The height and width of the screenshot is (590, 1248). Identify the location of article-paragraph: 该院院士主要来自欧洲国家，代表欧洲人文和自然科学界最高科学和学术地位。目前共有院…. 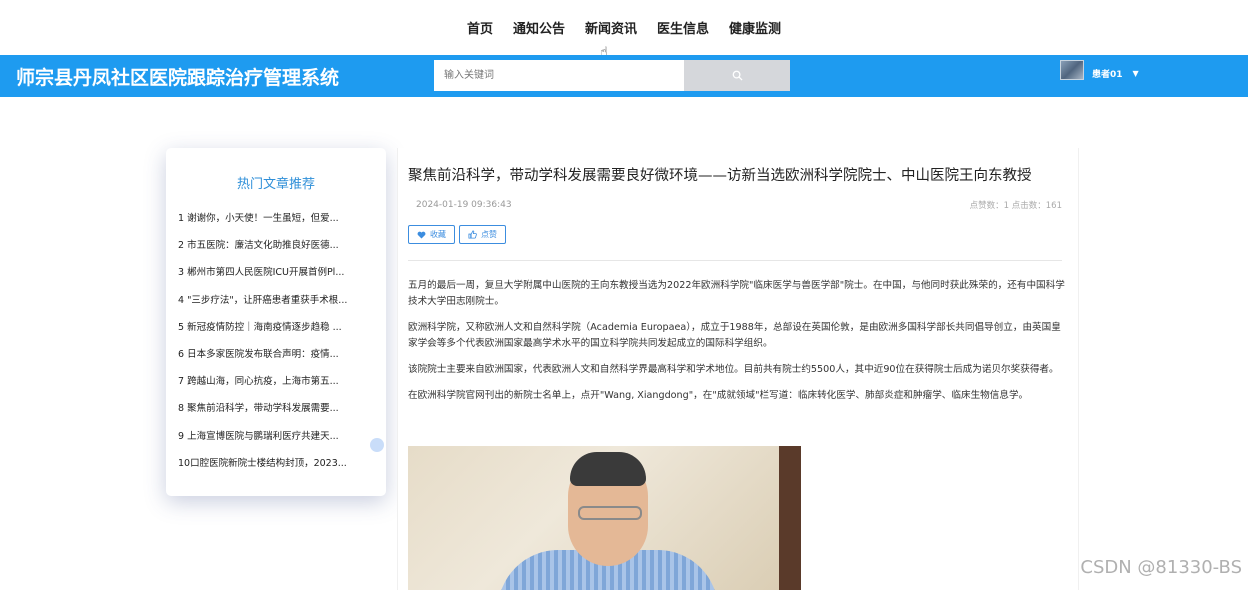
(733, 369).